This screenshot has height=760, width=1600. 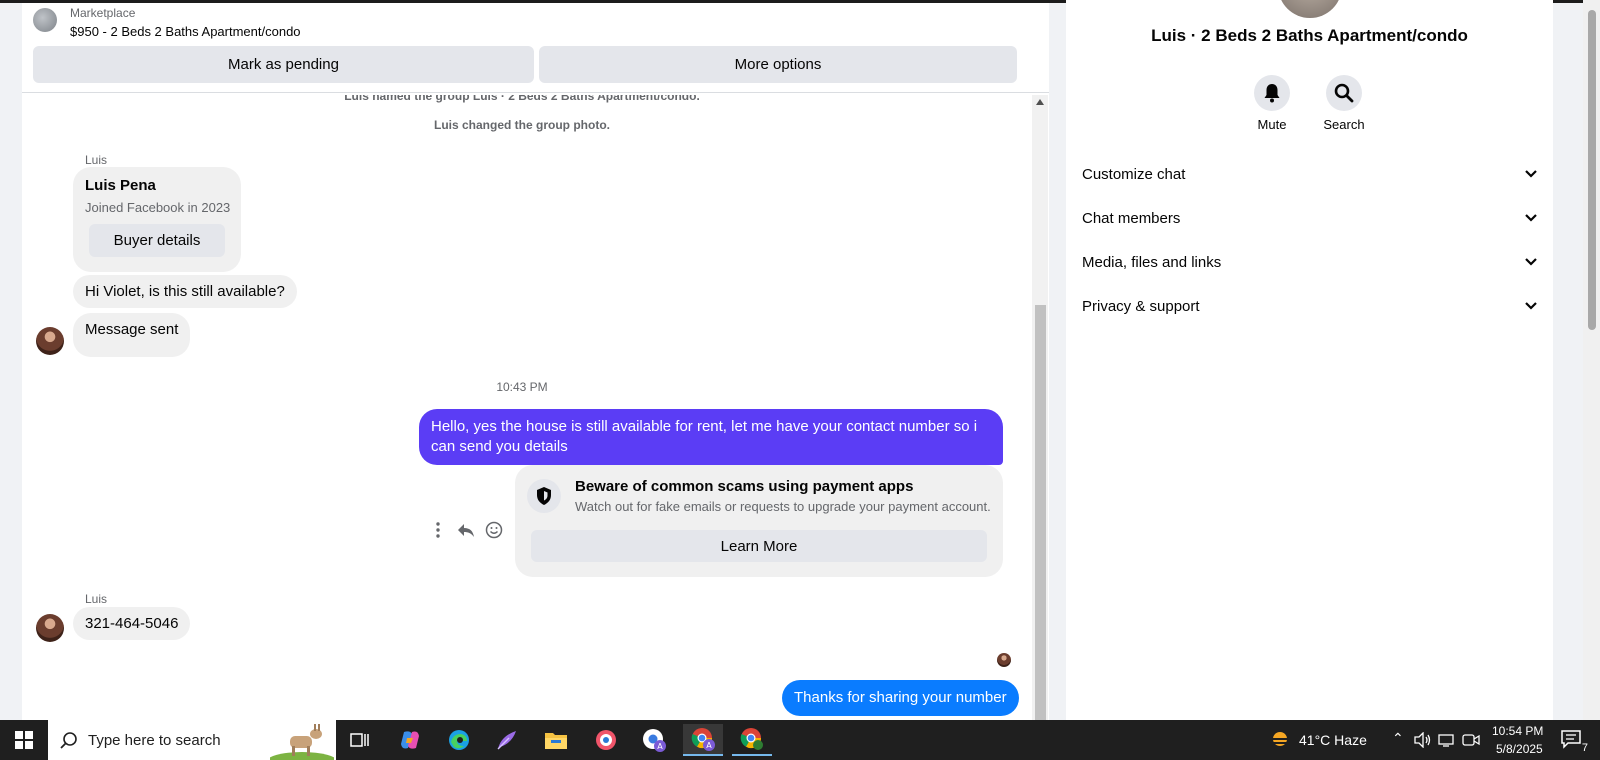 What do you see at coordinates (1310, 174) in the screenshot?
I see `customize-chat-section: Customize chat` at bounding box center [1310, 174].